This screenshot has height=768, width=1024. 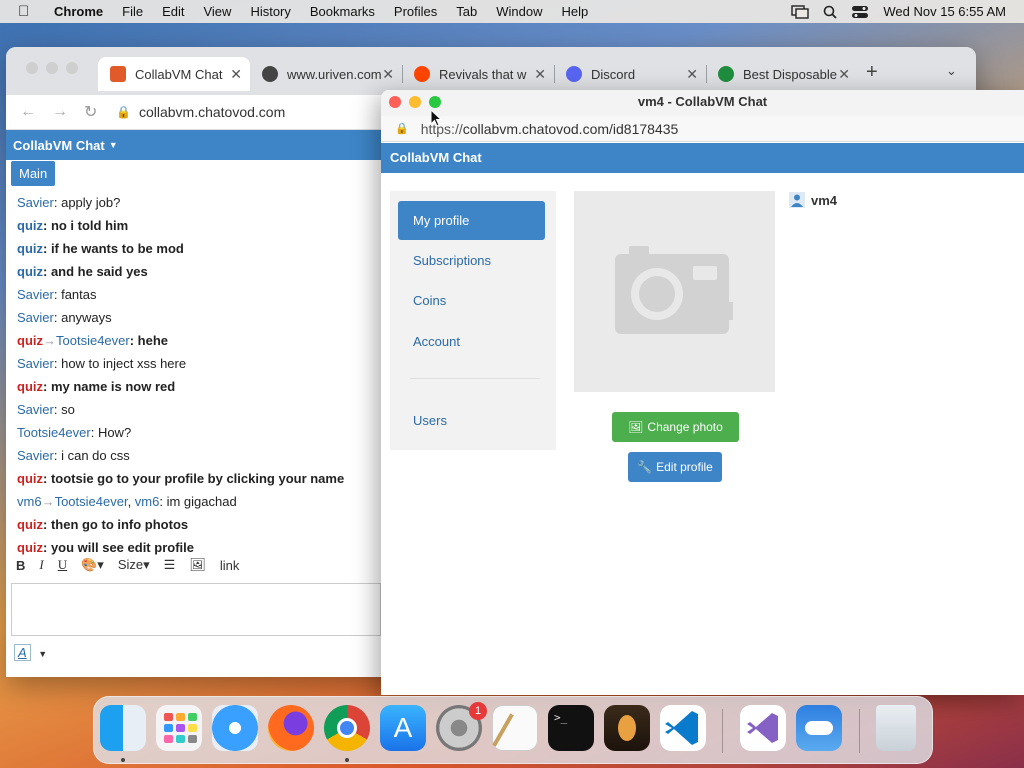 I want to click on firefox-icon, so click(x=291, y=728).